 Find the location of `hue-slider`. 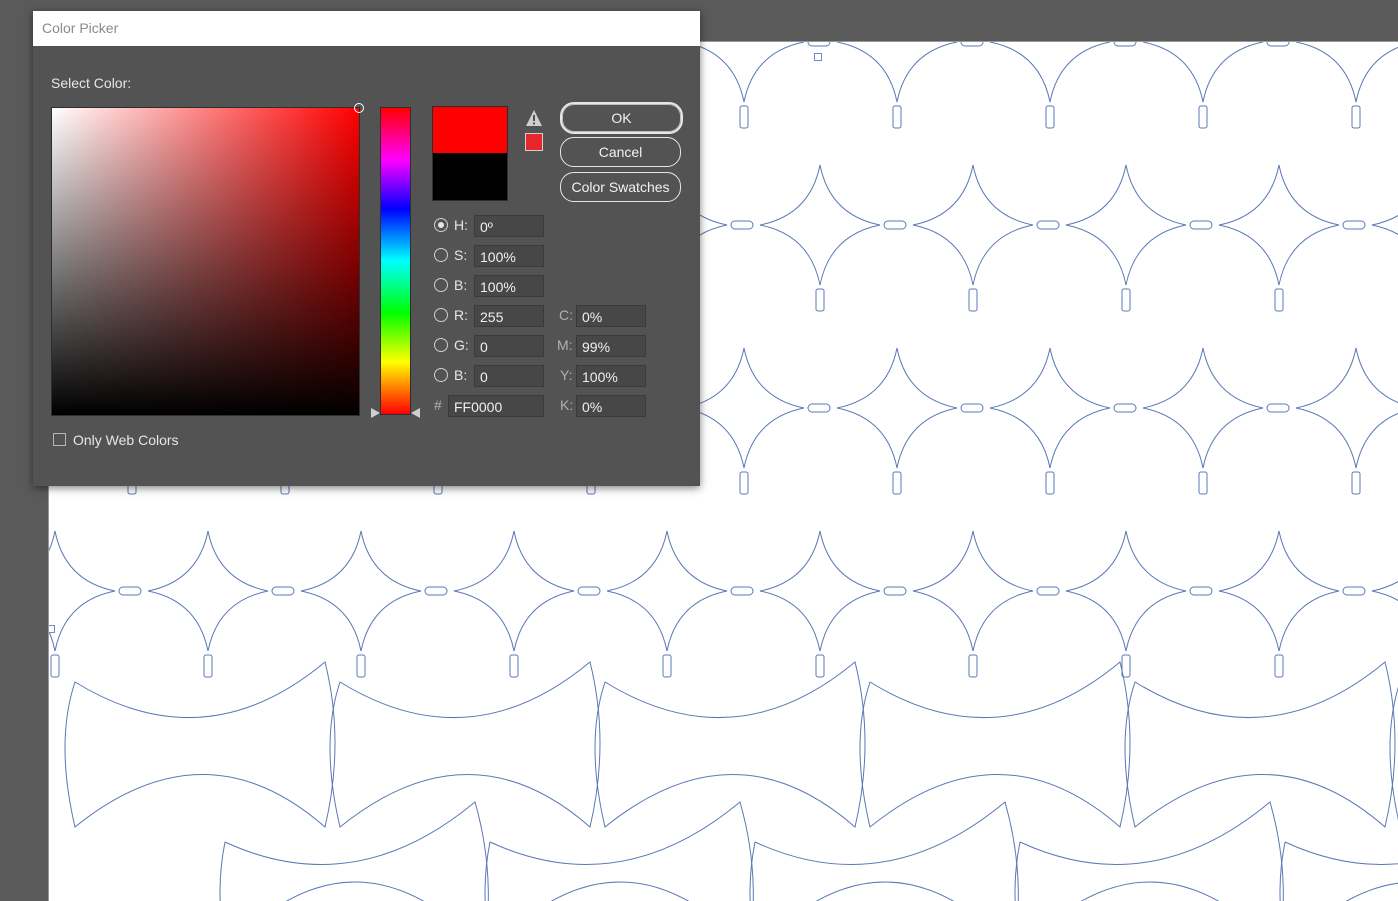

hue-slider is located at coordinates (395, 261).